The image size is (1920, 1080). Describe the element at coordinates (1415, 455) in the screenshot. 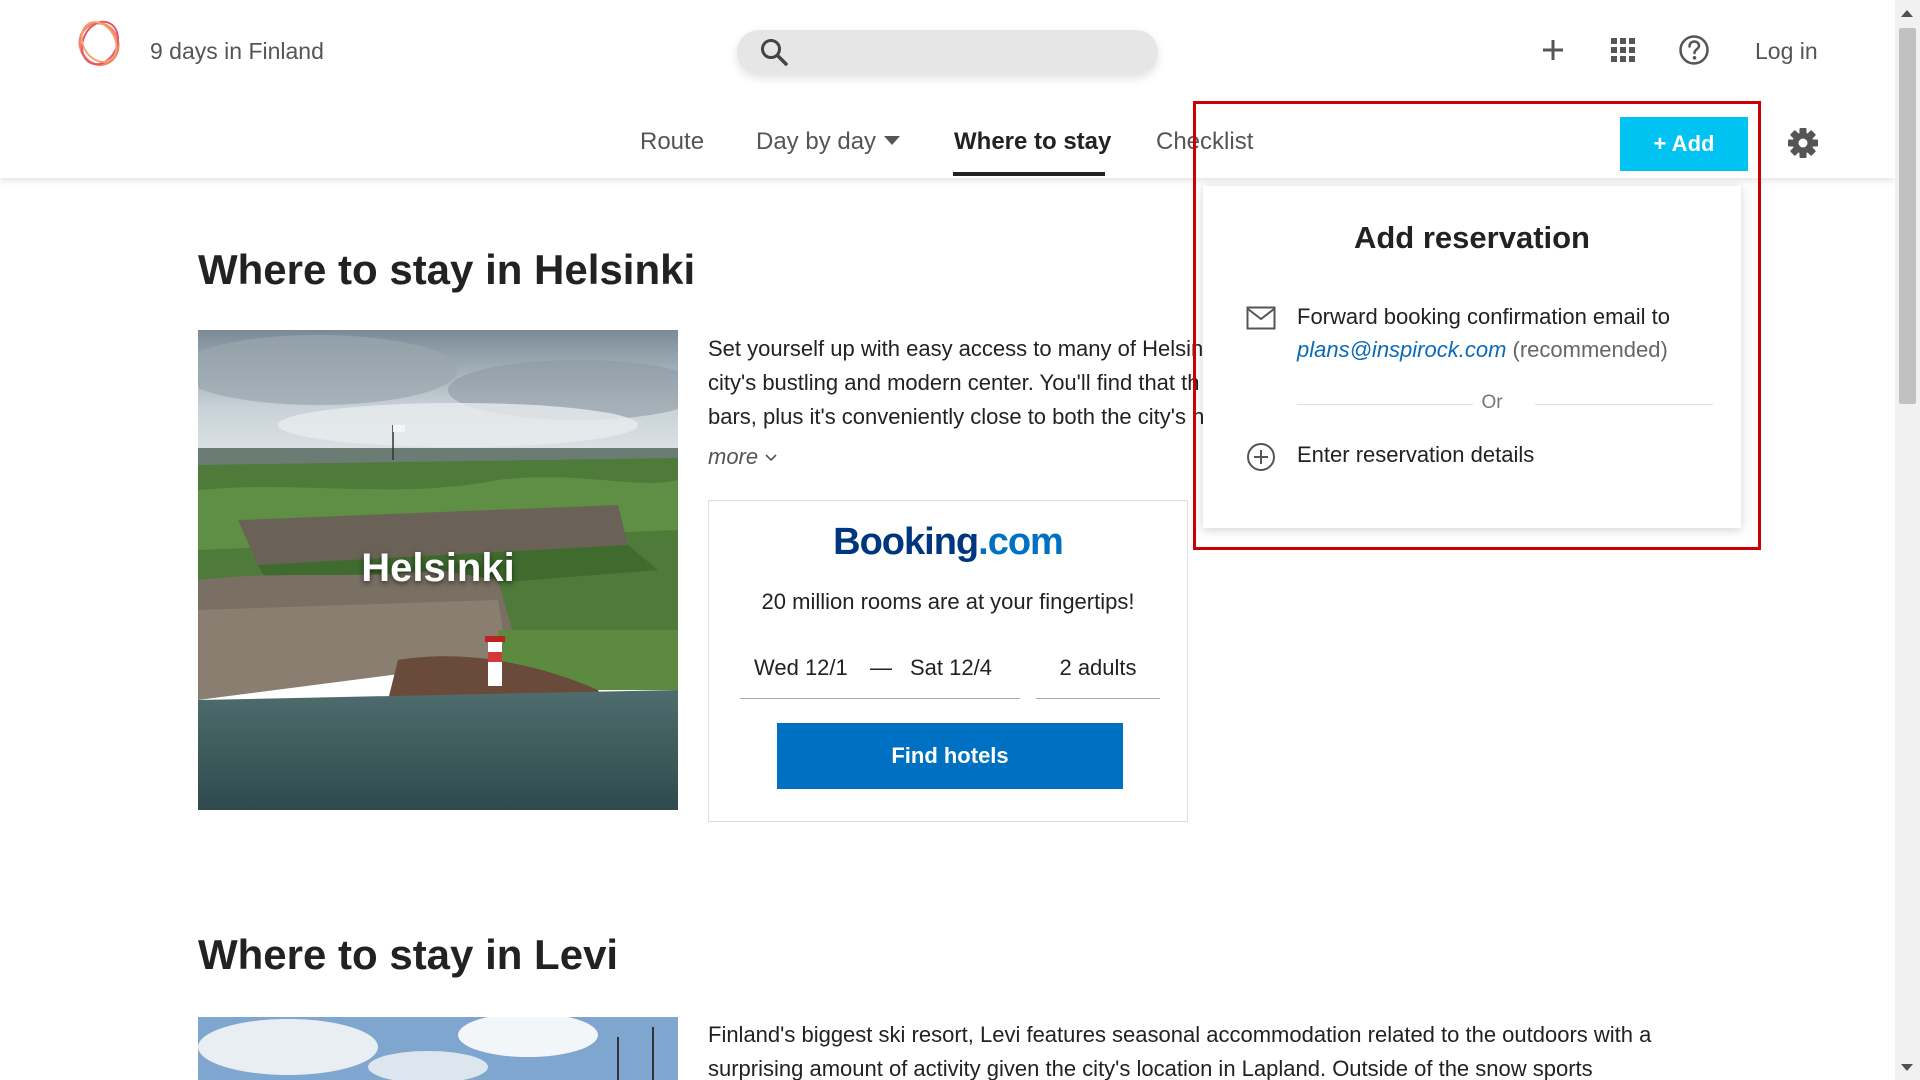

I see `enter-reservation-details-link: Enter reservation details` at that location.